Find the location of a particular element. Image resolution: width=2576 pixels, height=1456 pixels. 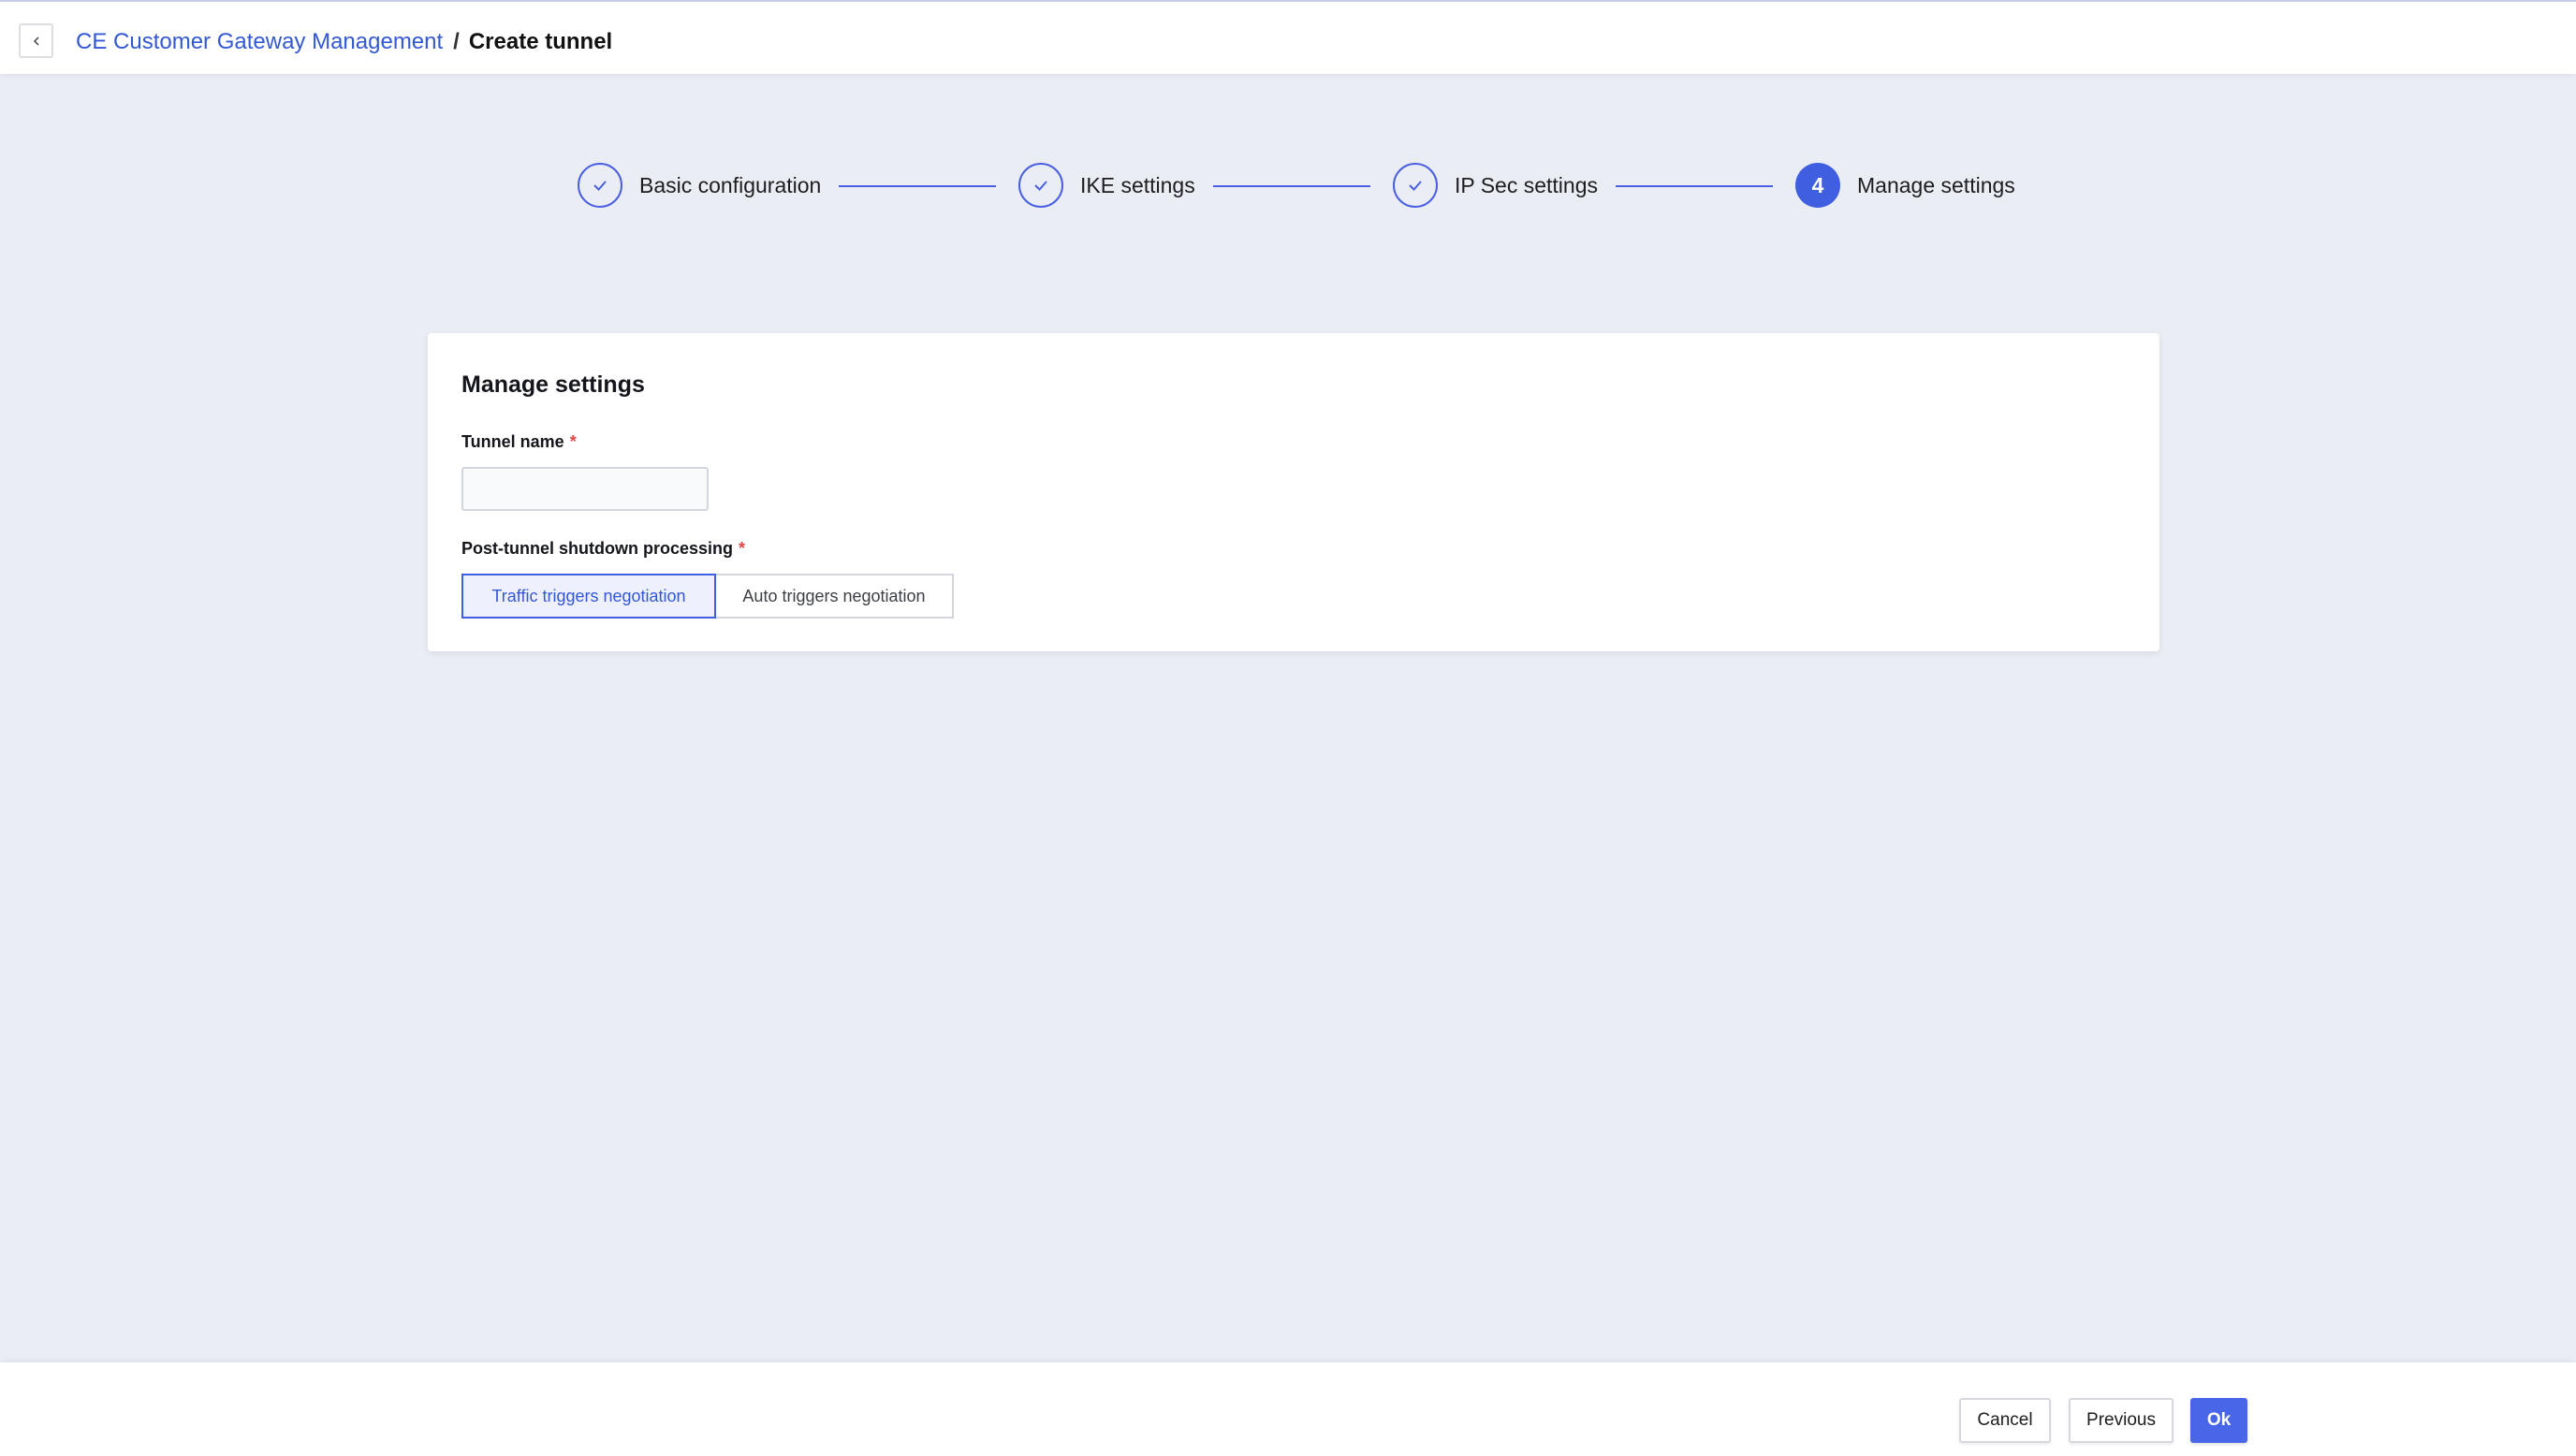

chevron-left-icon is located at coordinates (36, 41).